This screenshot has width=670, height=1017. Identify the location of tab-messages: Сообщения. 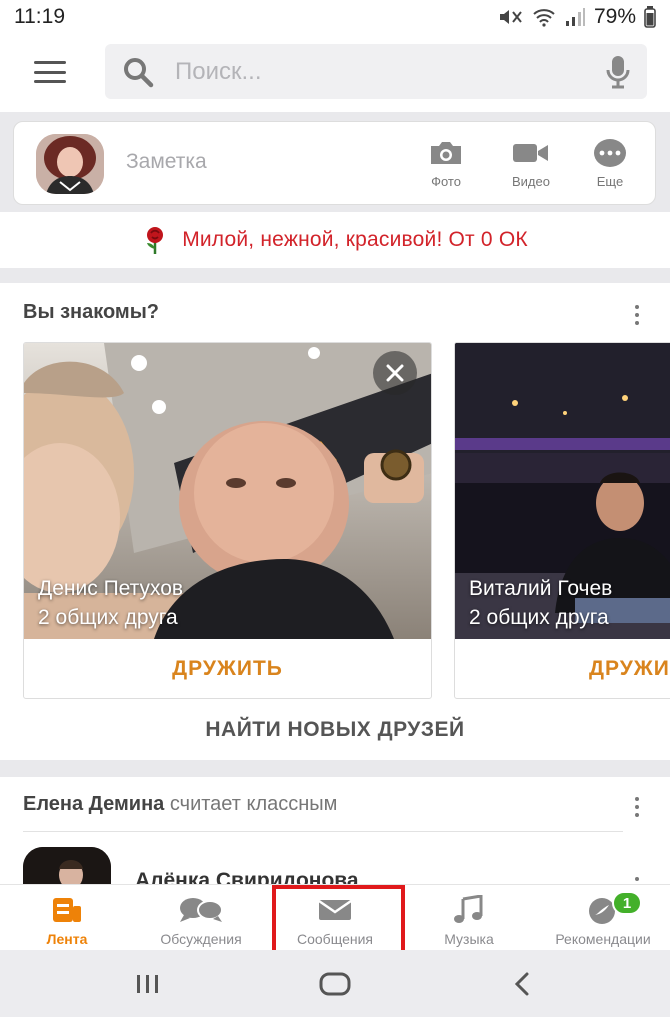
(335, 918).